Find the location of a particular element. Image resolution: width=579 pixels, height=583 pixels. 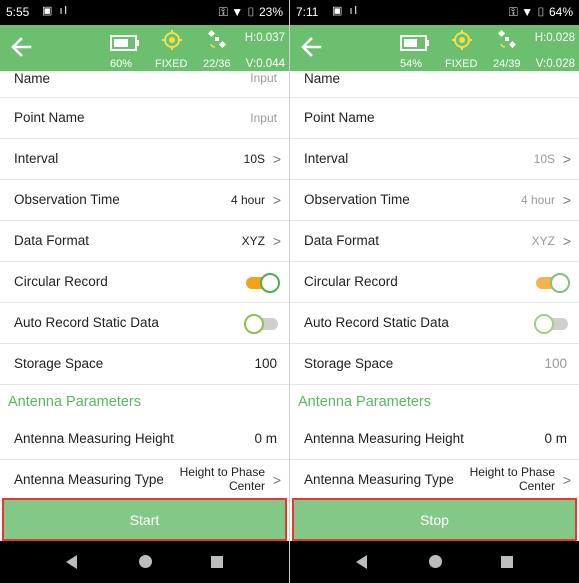

point-name-row: Point Name is located at coordinates (434, 118).